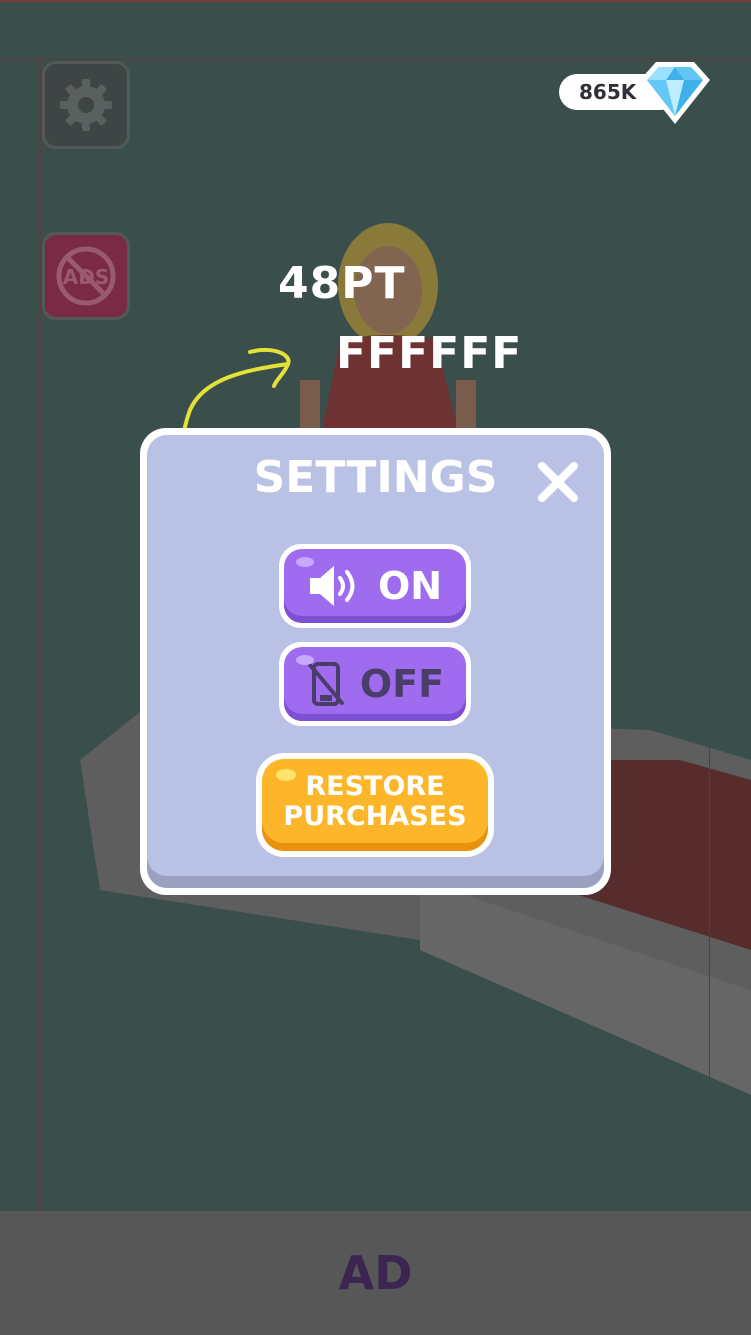  I want to click on restore-purchases-button: RESTORE PURCHASES, so click(375, 805).